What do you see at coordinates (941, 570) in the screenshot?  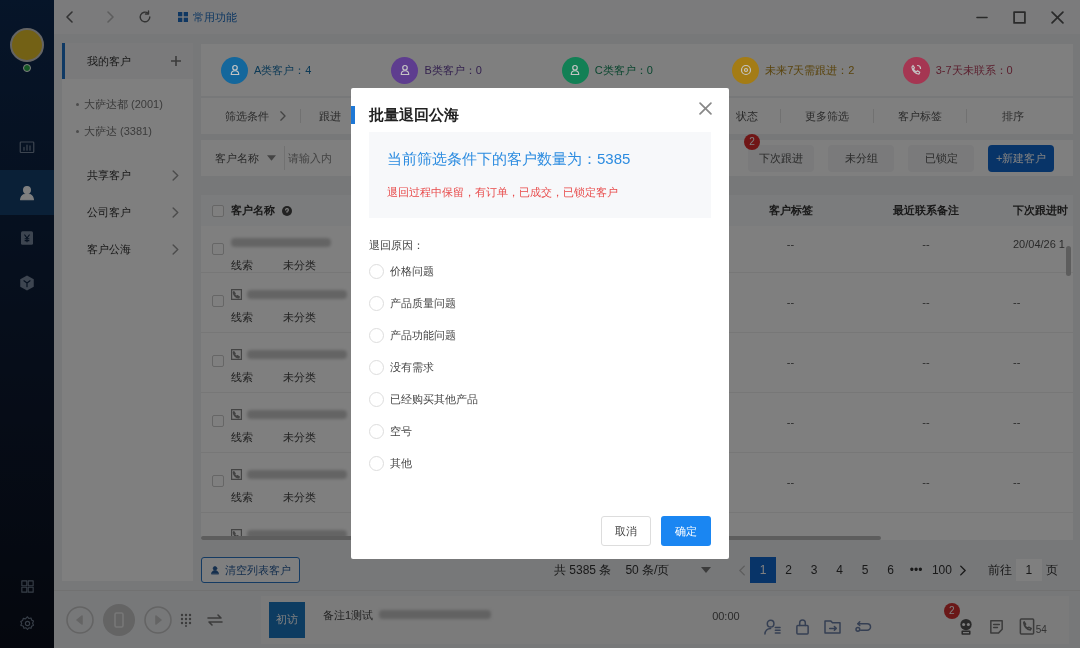 I see `page-button: 100` at bounding box center [941, 570].